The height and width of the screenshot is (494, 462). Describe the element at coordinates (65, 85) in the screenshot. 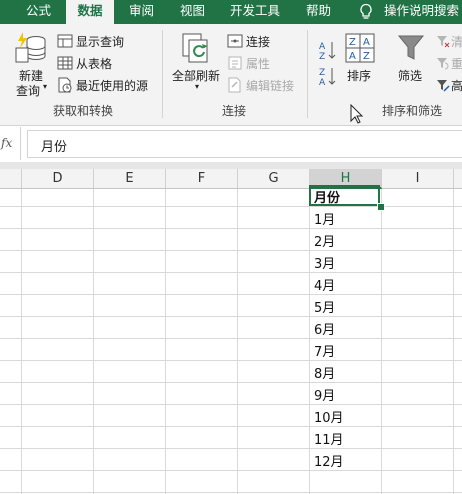

I see `recent-sources-icon` at that location.